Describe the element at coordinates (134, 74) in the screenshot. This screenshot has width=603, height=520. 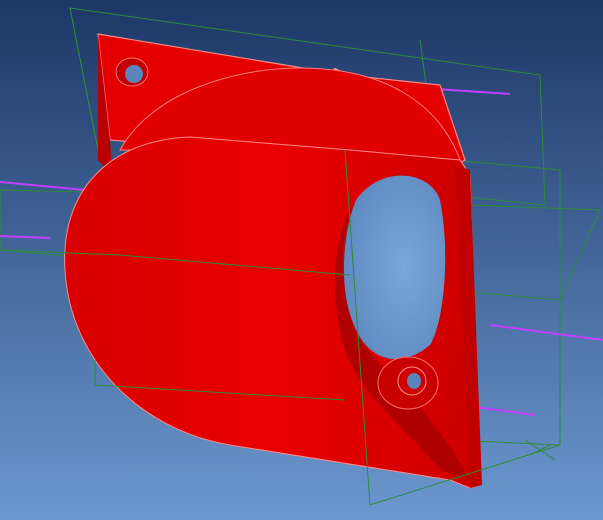
I see `top-left-hole-bore` at that location.